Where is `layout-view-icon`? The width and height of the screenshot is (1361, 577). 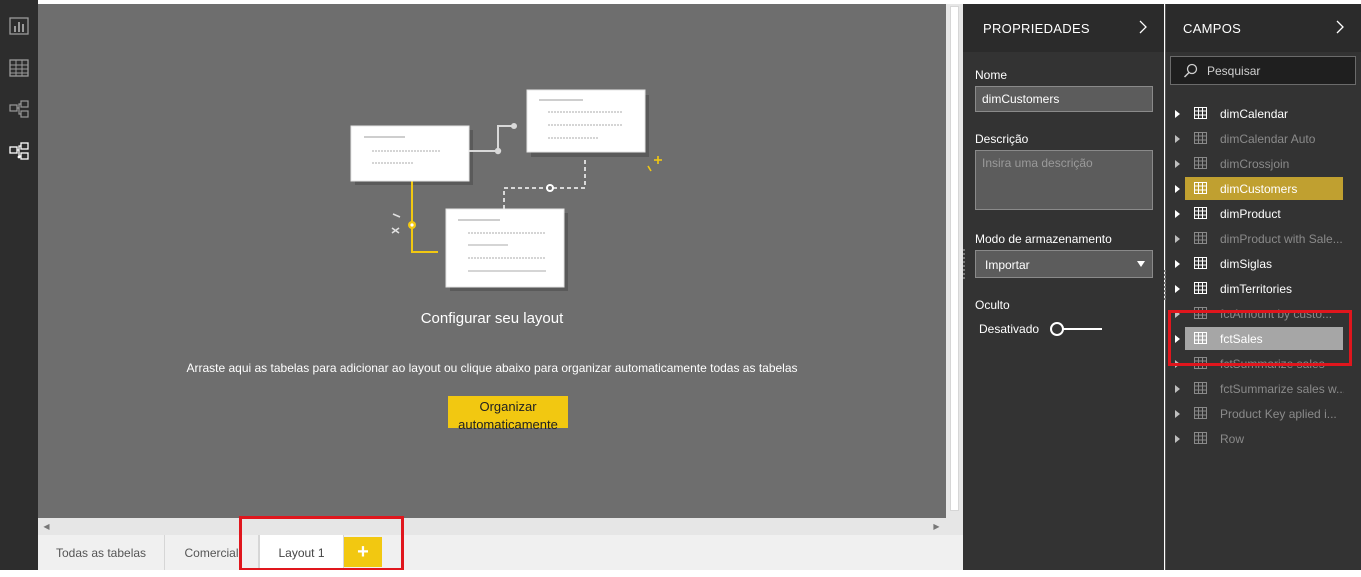
layout-view-icon is located at coordinates (19, 151).